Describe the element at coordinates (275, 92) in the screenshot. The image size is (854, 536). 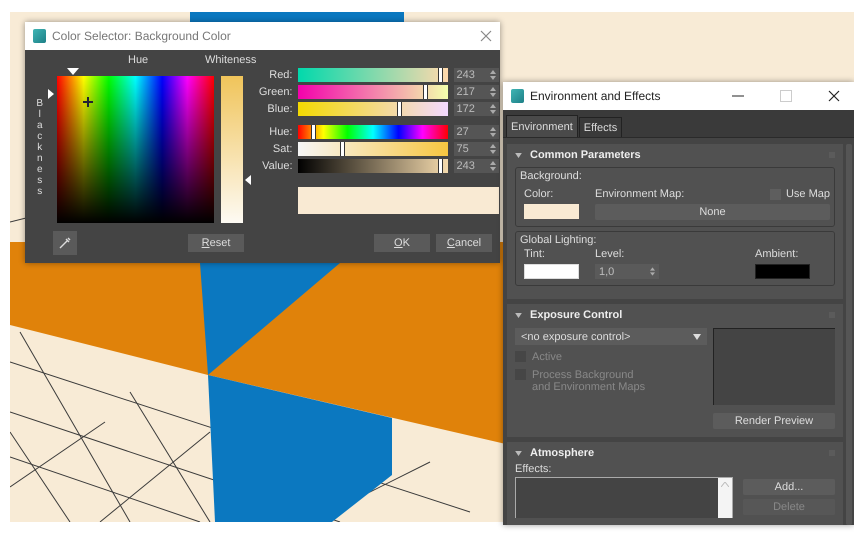
I see `slider-label: Green:` at that location.